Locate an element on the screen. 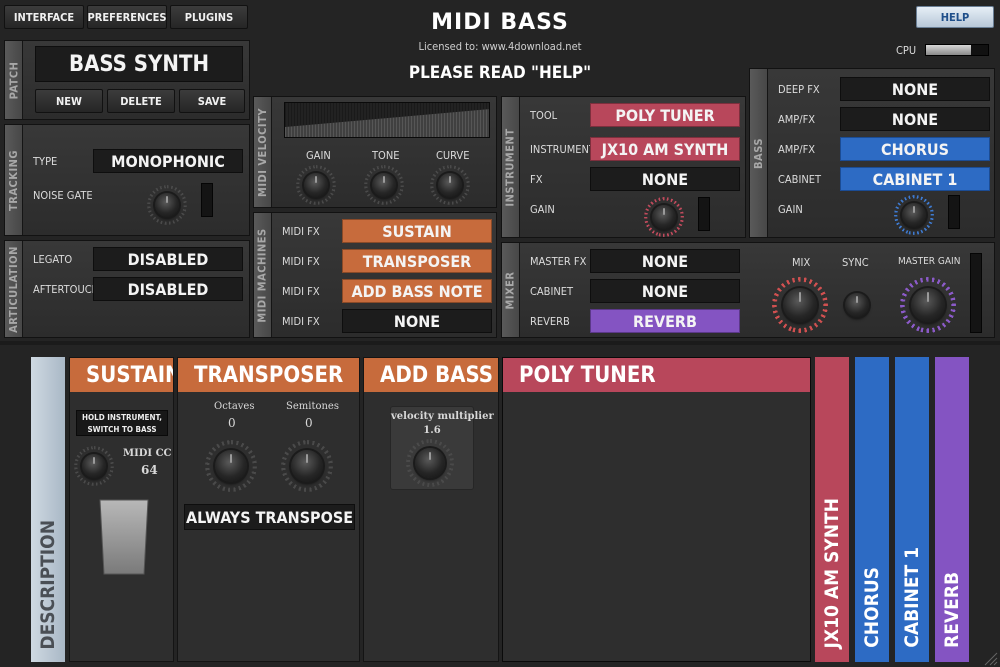  cabinet-label: CABINET is located at coordinates (800, 179).